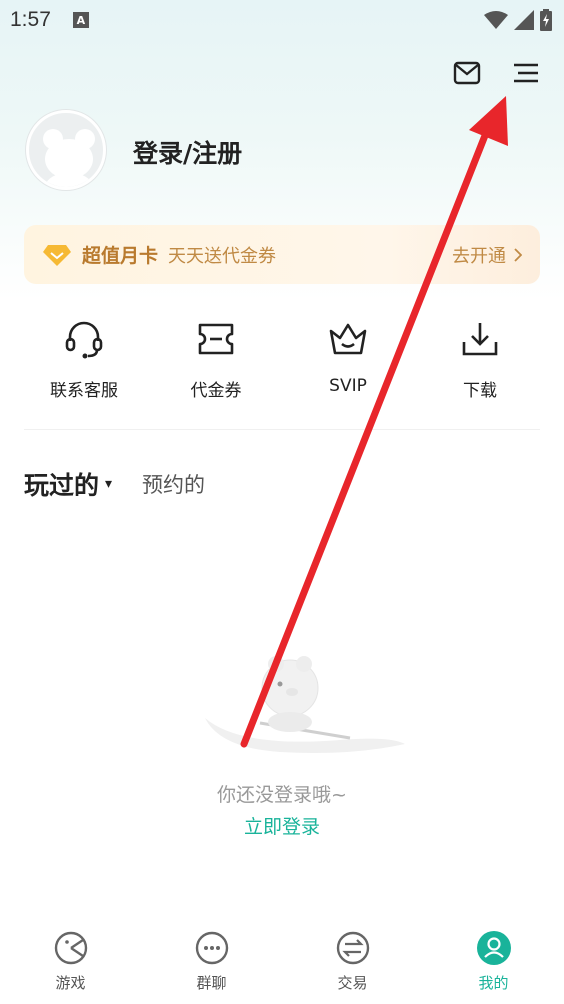  Describe the element at coordinates (80, 20) in the screenshot. I see `notification-icon: A` at that location.